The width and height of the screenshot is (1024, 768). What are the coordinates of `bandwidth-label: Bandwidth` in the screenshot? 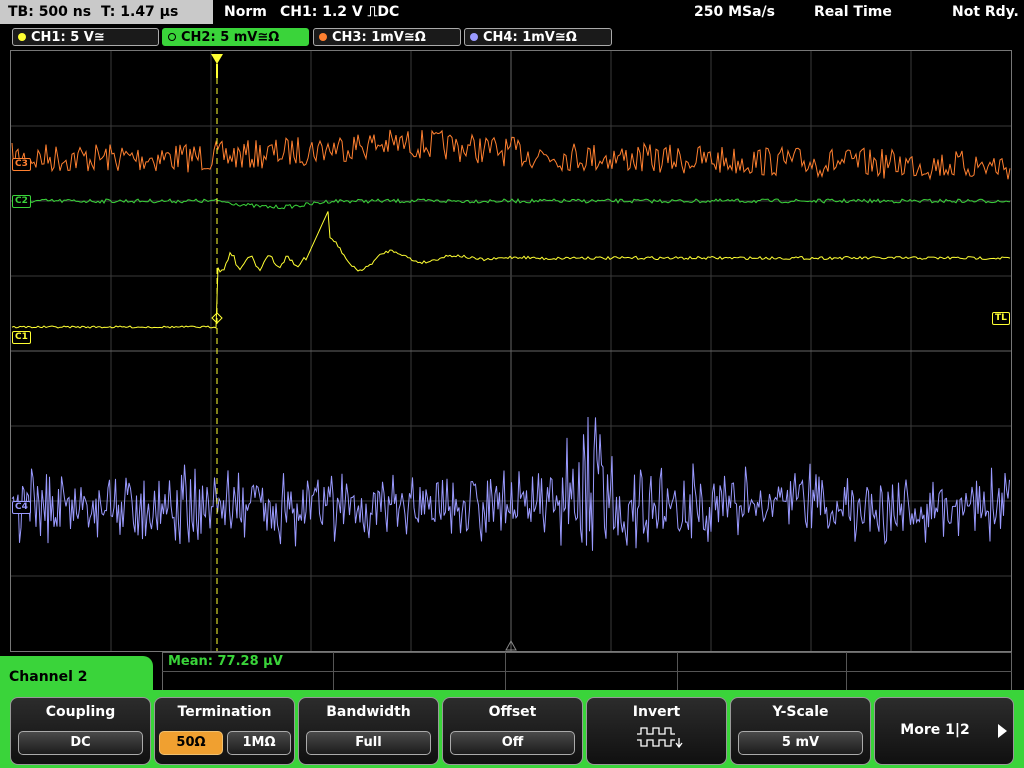 It's located at (368, 712).